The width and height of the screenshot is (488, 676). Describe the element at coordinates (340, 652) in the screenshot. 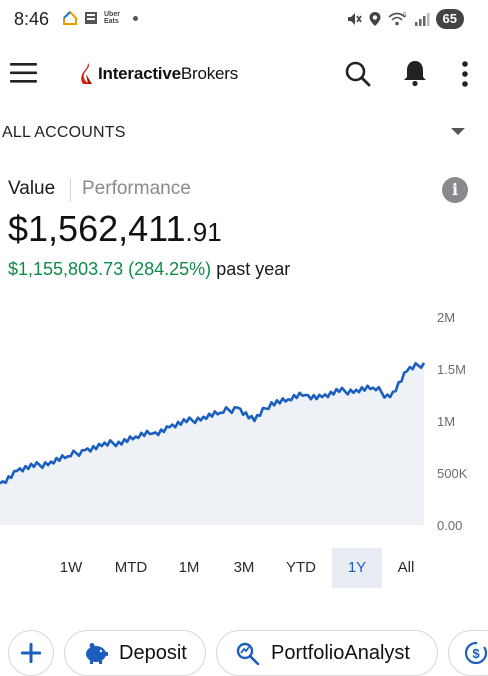

I see `portfolio-analyst-label: PortfolioAnalyst` at that location.